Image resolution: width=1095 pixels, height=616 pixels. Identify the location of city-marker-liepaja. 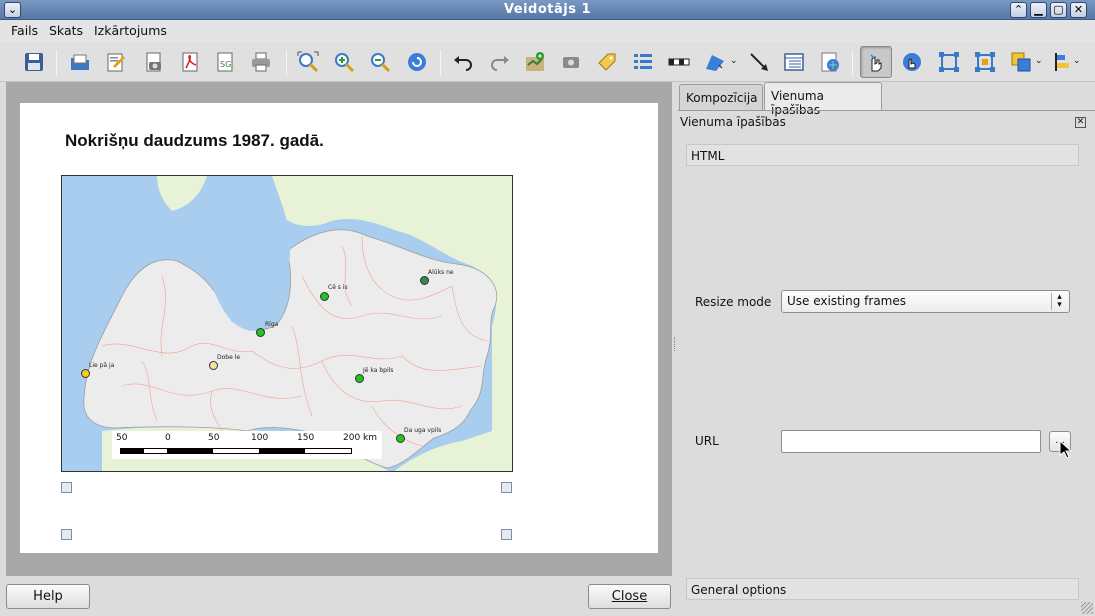
(85, 373).